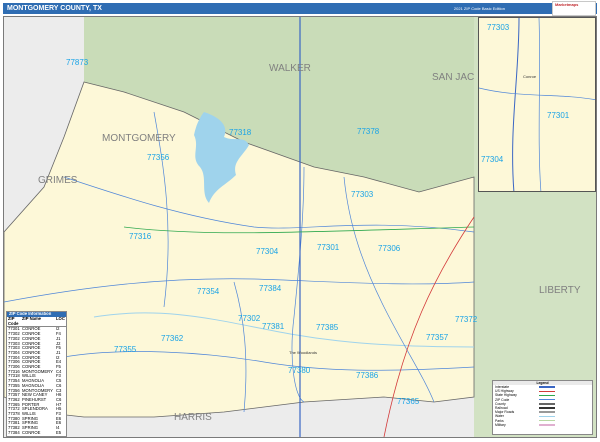  Describe the element at coordinates (299, 370) in the screenshot. I see `zip-label: 77380` at that location.